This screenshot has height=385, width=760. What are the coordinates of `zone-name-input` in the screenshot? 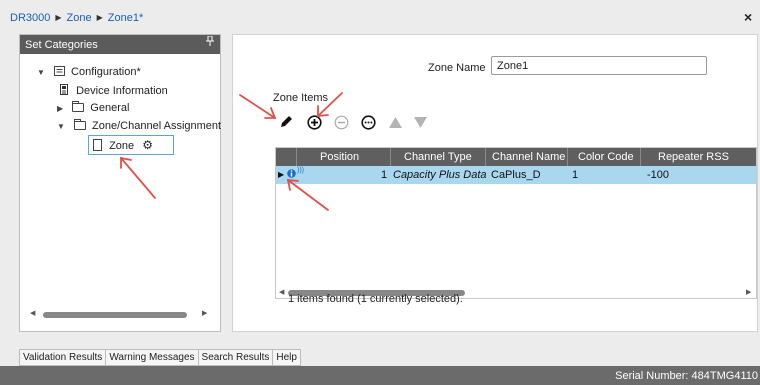 It's located at (599, 65).